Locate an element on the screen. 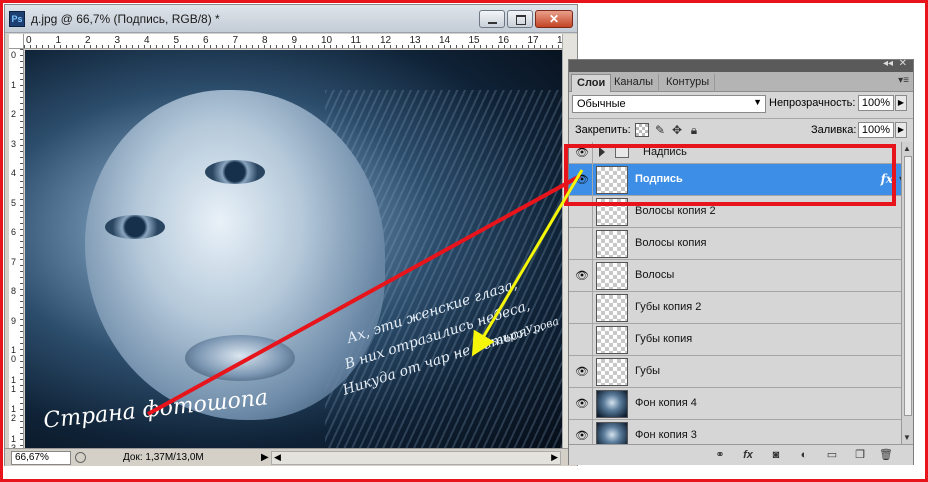 This screenshot has height=482, width=928. delete-layer-icon: 🗑︎ is located at coordinates (886, 455).